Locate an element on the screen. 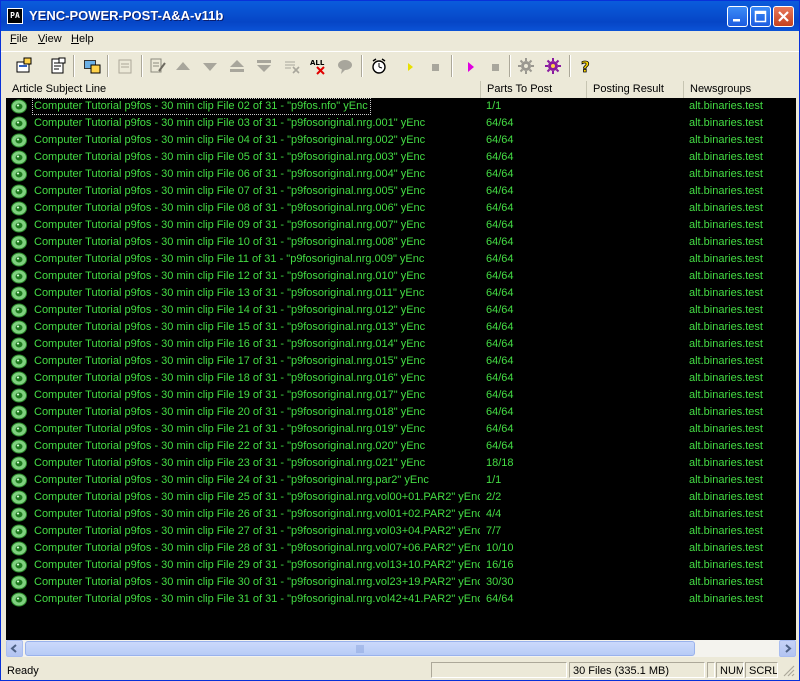  menu-view: View is located at coordinates (50, 39).